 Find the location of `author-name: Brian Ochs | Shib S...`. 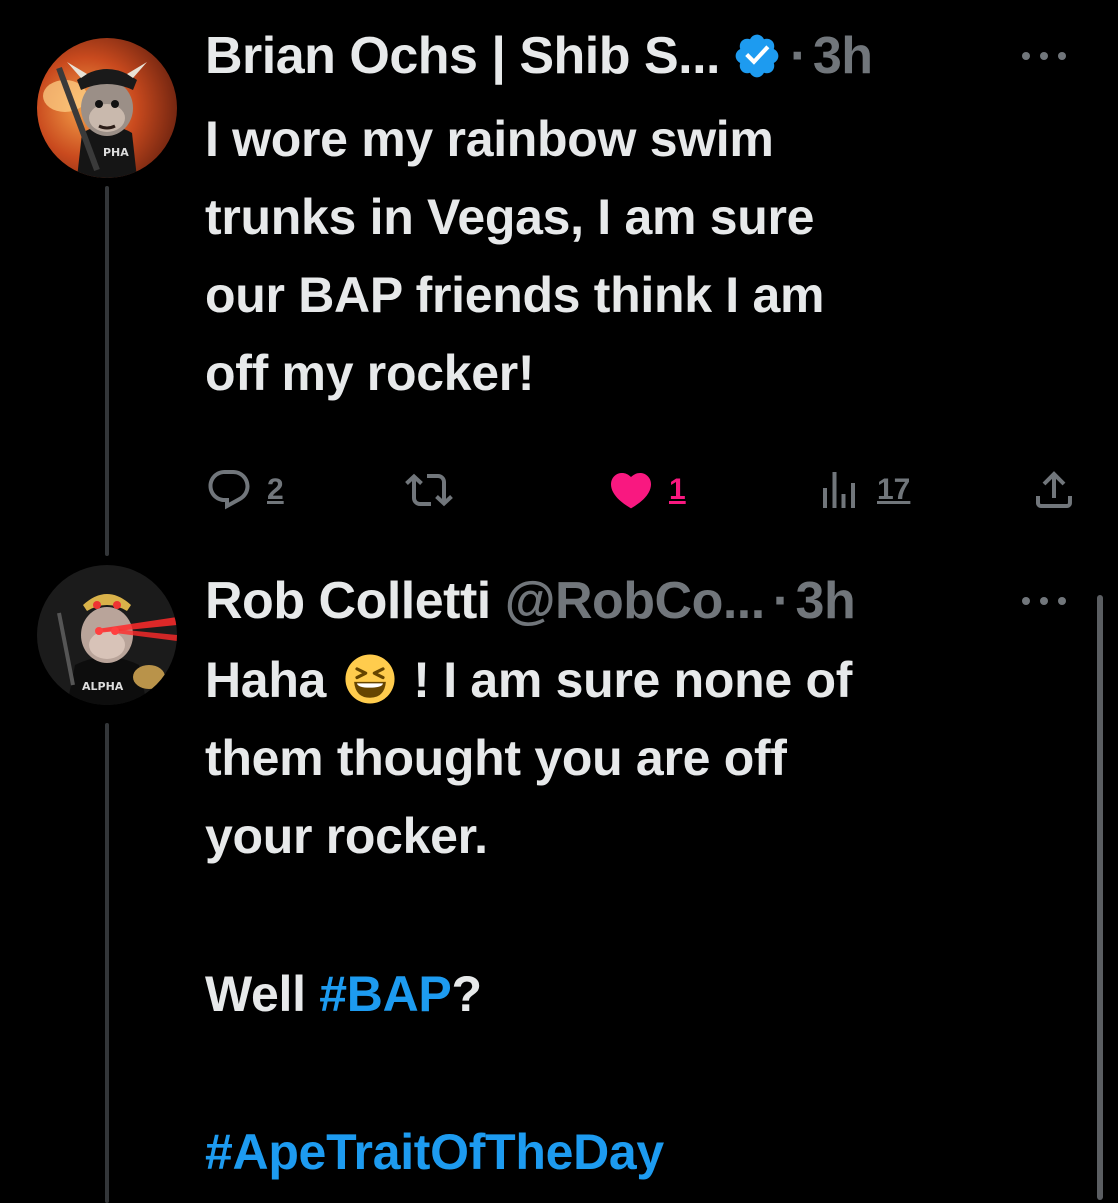

author-name: Brian Ochs | Shib S... is located at coordinates (463, 56).